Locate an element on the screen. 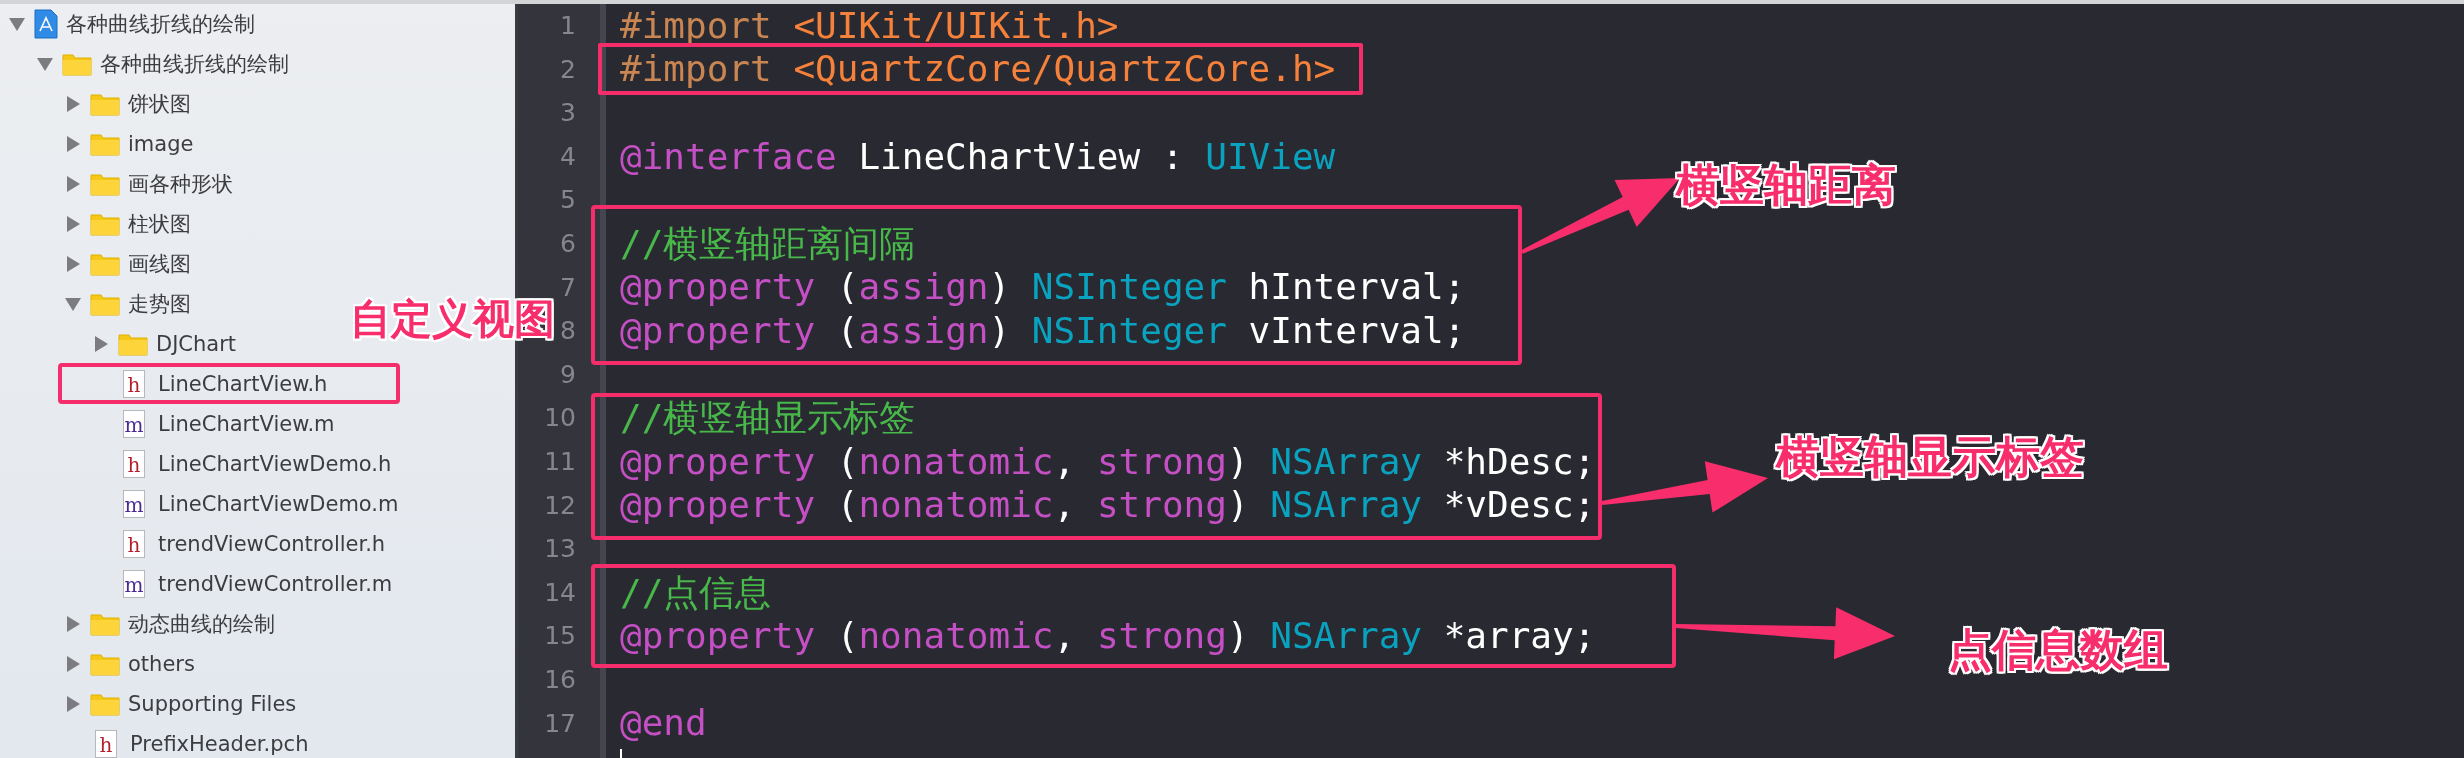 This screenshot has height=758, width=2464. code-line: @property (nonatomic, strong) NSArray *hDesc; is located at coordinates (1108, 461).